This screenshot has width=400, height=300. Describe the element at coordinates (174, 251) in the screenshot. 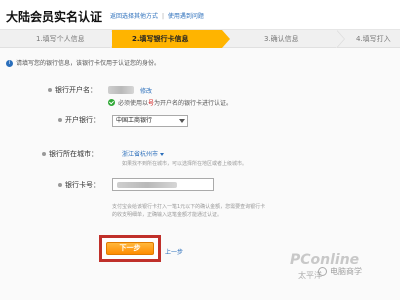

I see `prev-step-link: 上一步` at that location.